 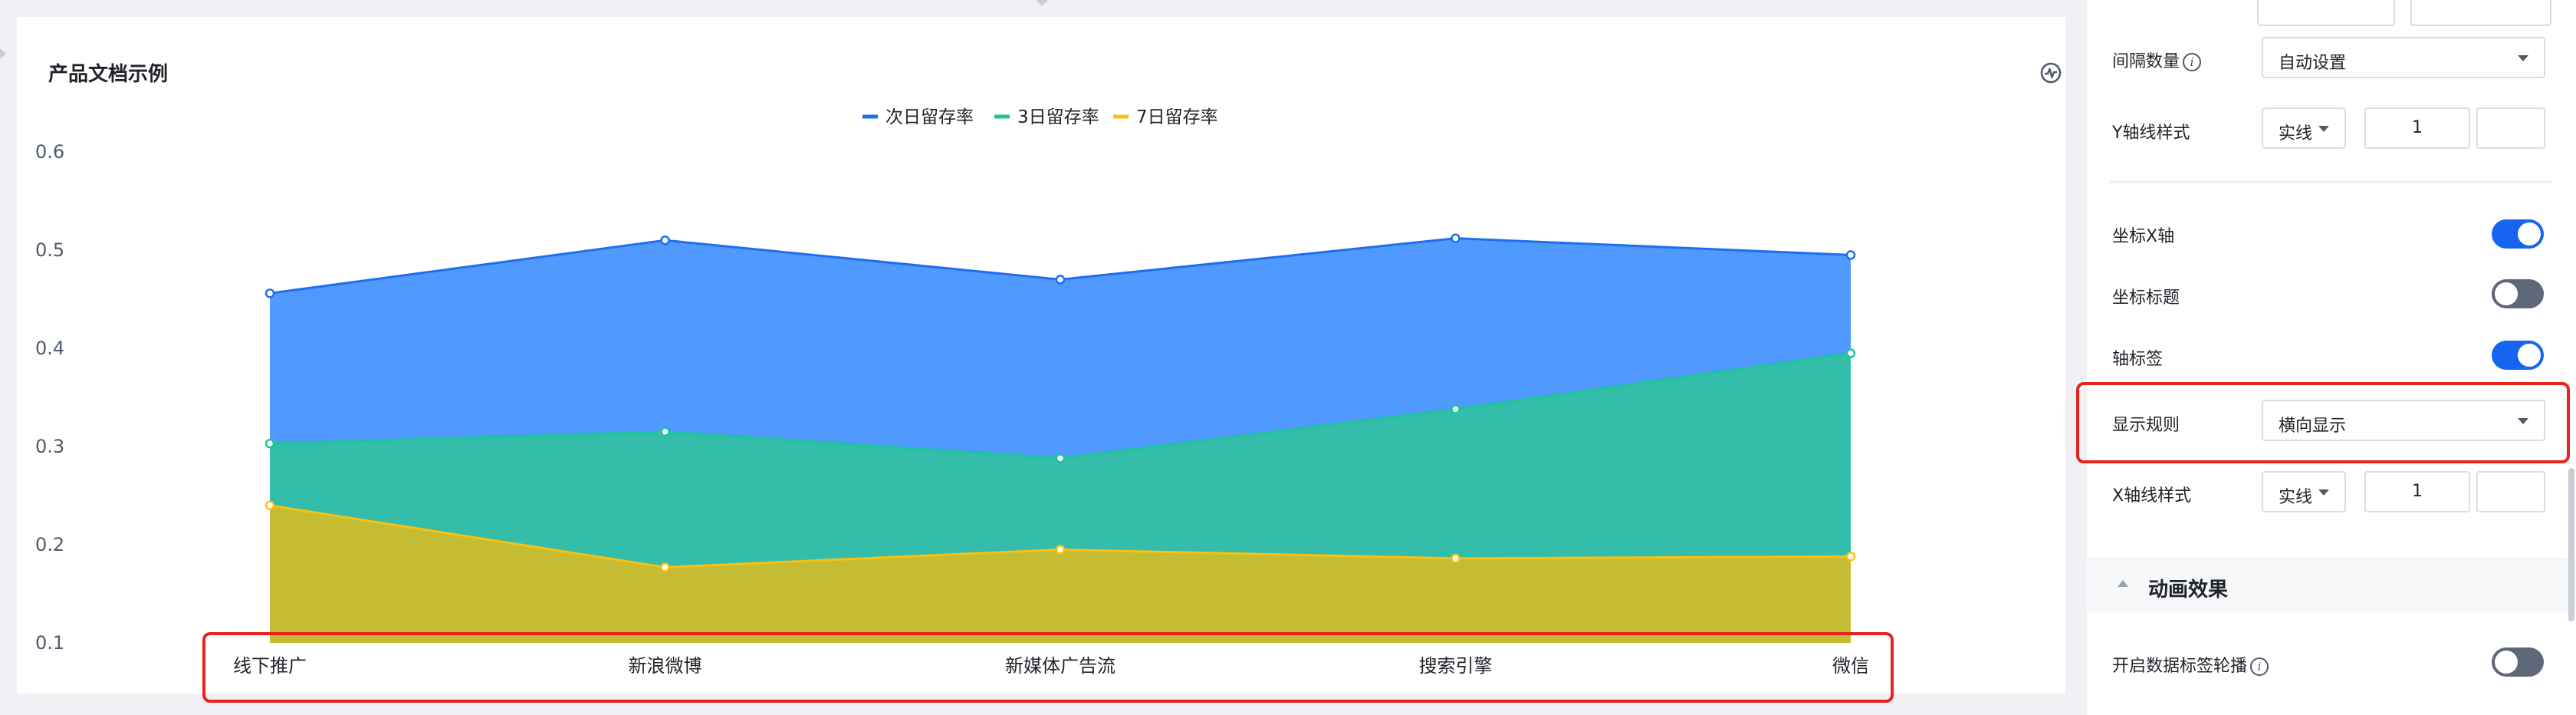 What do you see at coordinates (2403, 421) in the screenshot?
I see `display-rule-select: 横向显示` at bounding box center [2403, 421].